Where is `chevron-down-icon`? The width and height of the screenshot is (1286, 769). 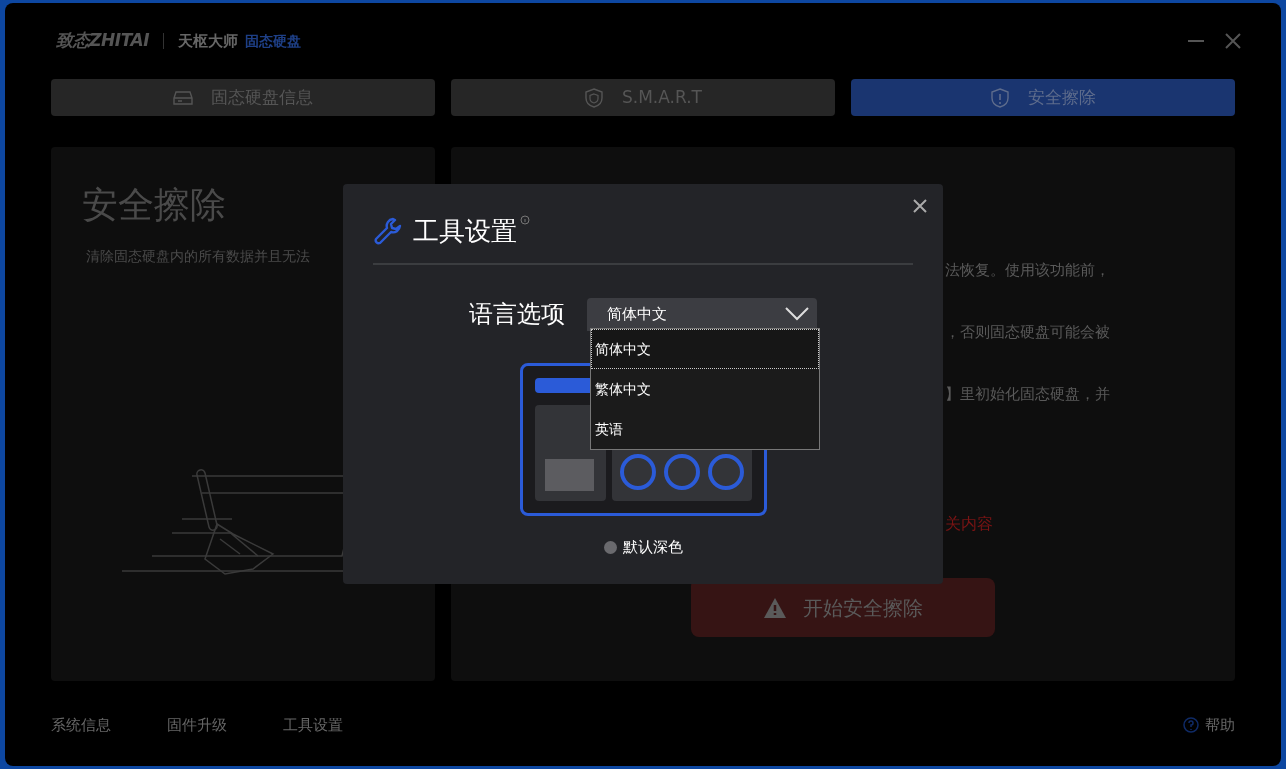 chevron-down-icon is located at coordinates (797, 314).